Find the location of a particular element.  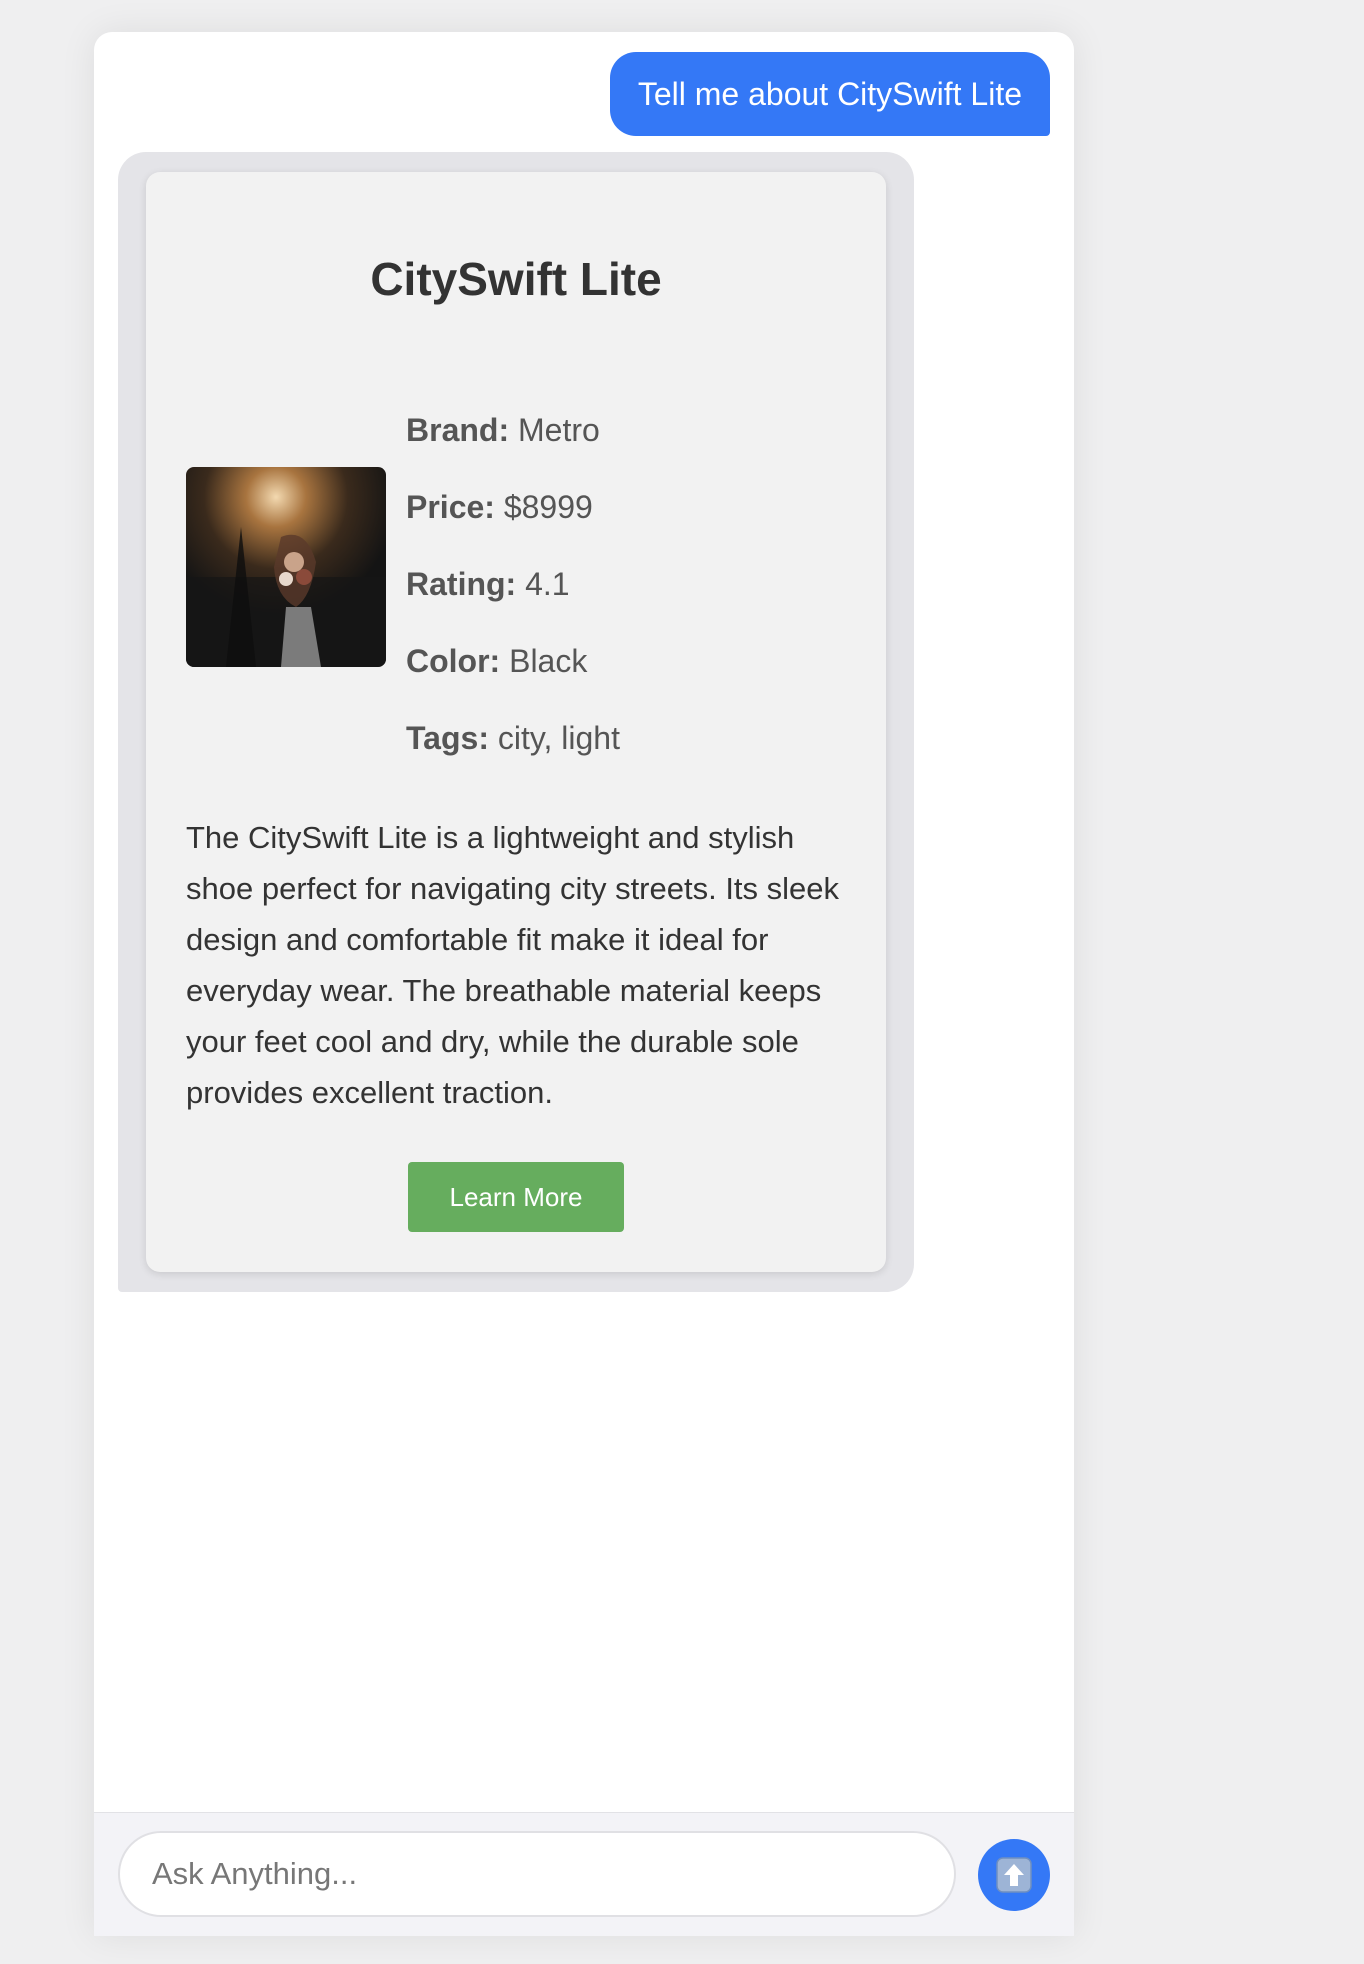

ask-input is located at coordinates (537, 1874).